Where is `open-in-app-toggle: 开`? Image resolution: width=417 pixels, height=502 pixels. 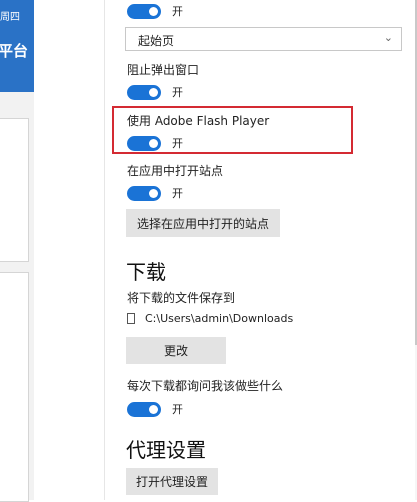 open-in-app-toggle: 开 is located at coordinates (155, 193).